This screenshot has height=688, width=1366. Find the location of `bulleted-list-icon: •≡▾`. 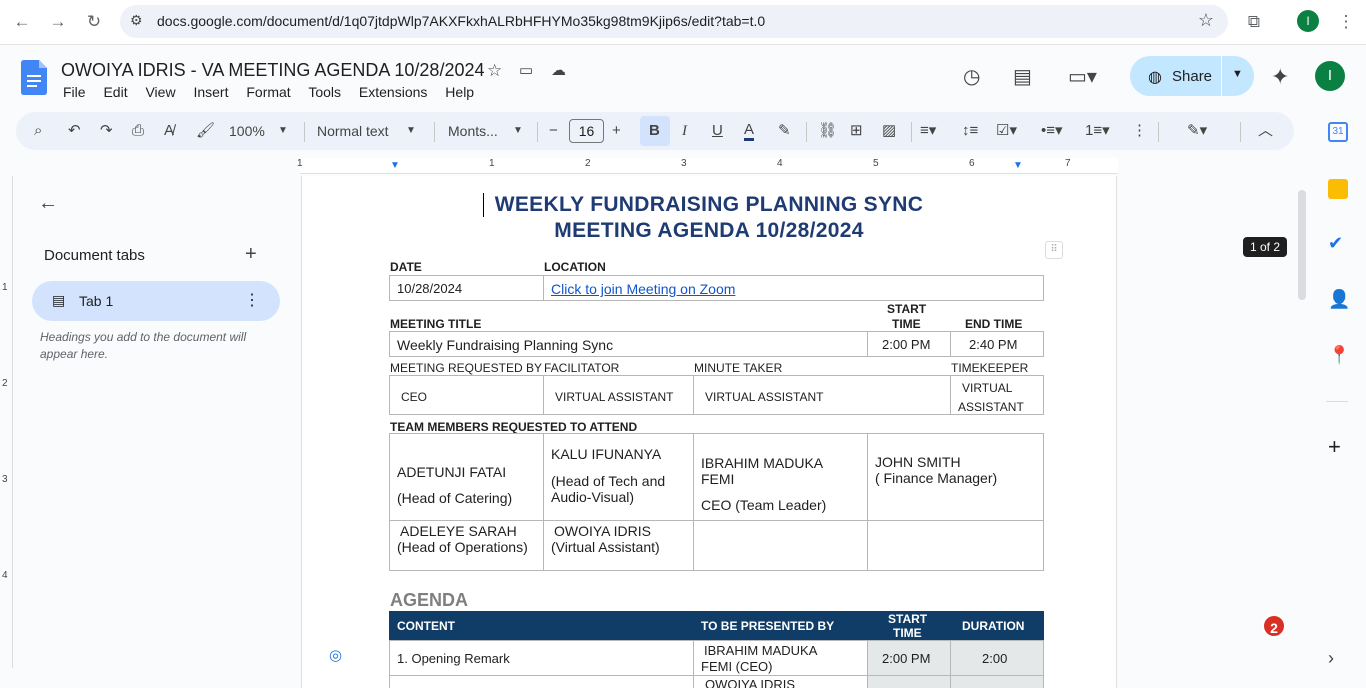

bulleted-list-icon: •≡▾ is located at coordinates (1052, 131).